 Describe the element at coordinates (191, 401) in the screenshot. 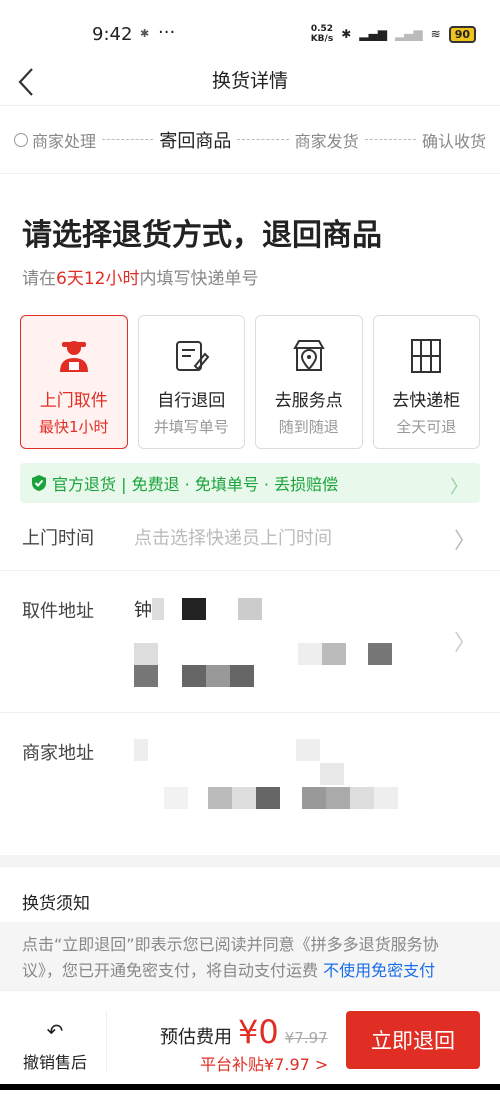

I see `method-label: 自行退回` at that location.